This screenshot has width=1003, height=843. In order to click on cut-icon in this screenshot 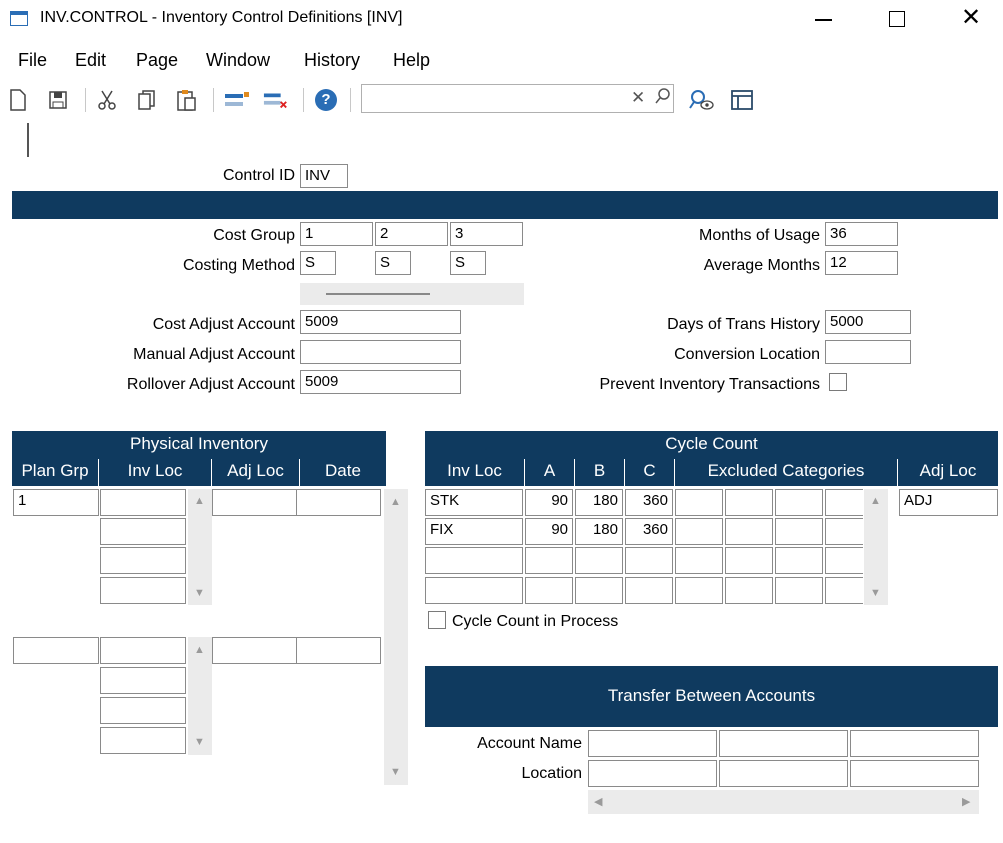, I will do `click(107, 100)`.